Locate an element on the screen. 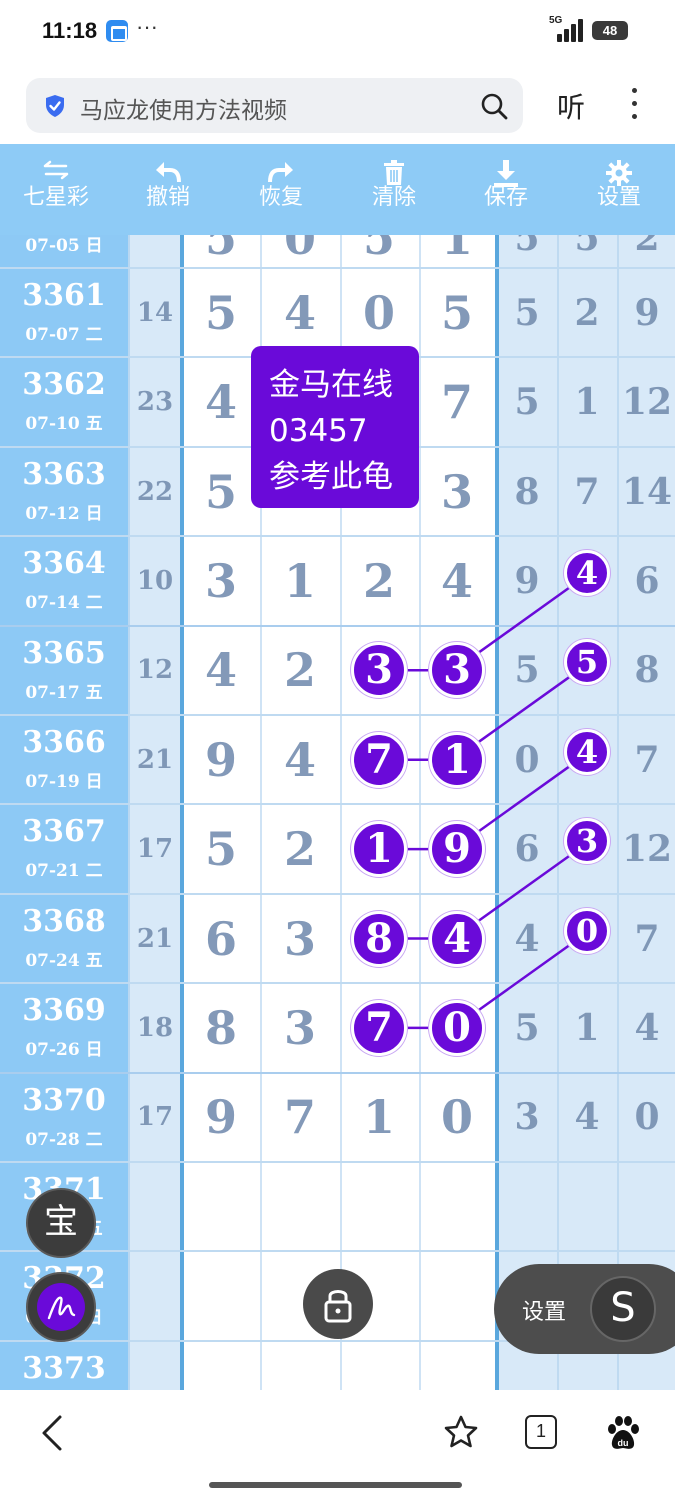 The width and height of the screenshot is (675, 1500). sum-cell: 17 is located at coordinates (155, 849).